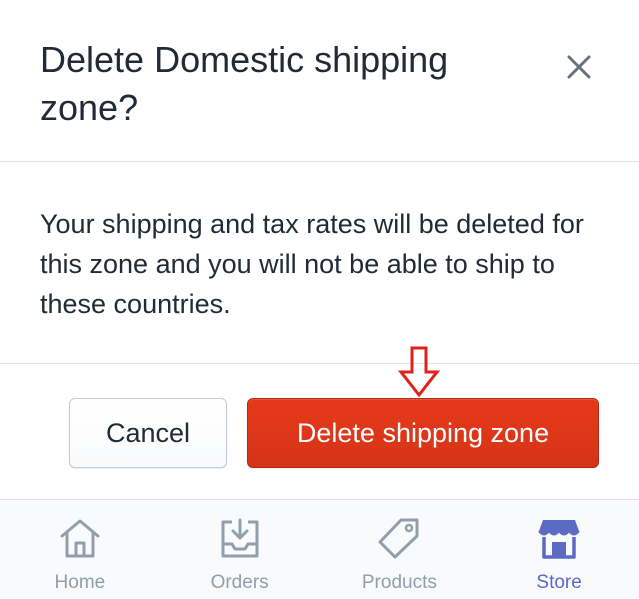 The height and width of the screenshot is (599, 639). What do you see at coordinates (244, 83) in the screenshot?
I see `dialog-title: Delete Domestic shipping zone?` at bounding box center [244, 83].